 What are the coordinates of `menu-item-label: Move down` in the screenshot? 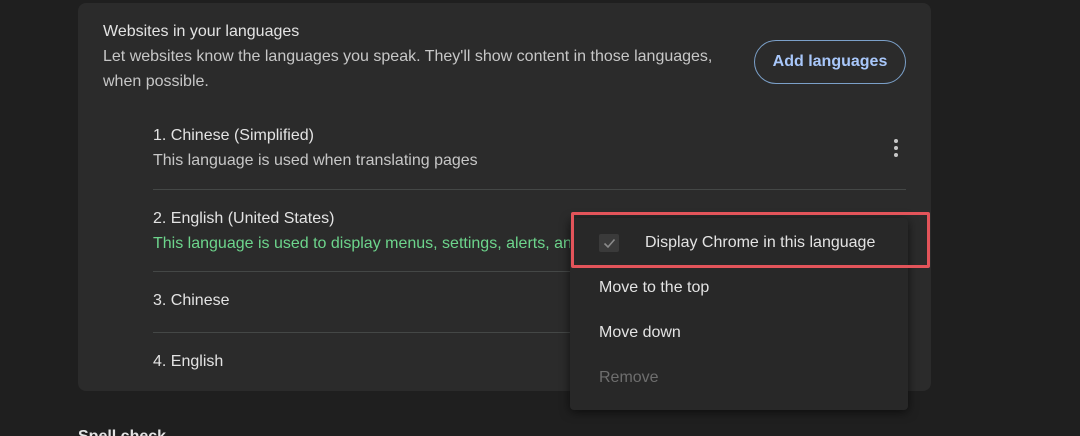 It's located at (640, 332).